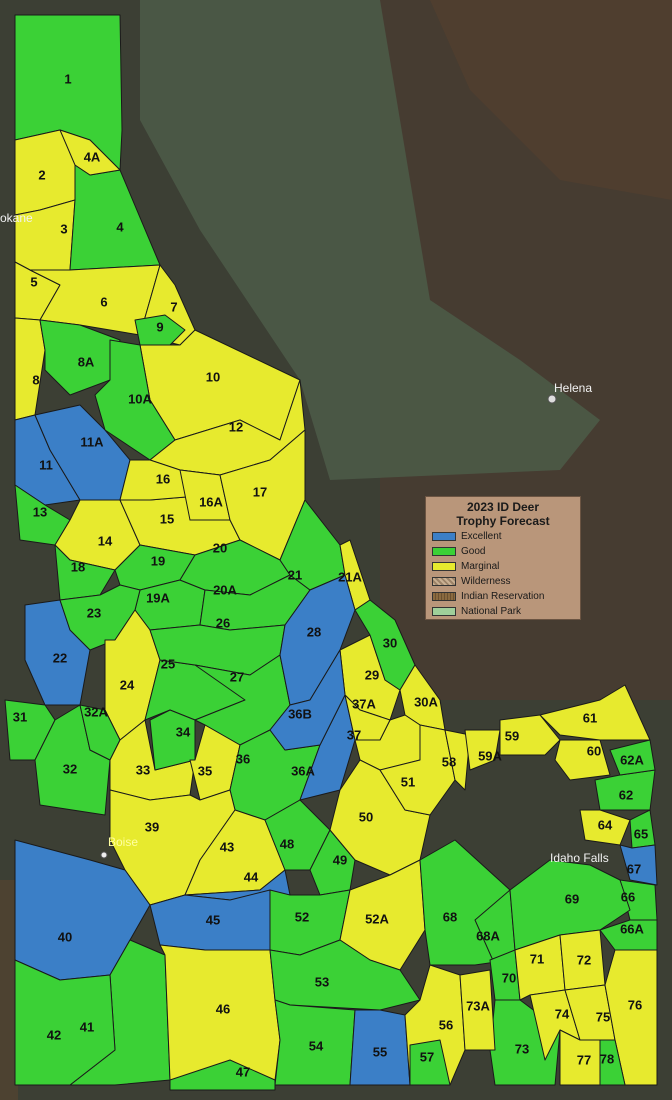  I want to click on unit-46-label: 46, so click(223, 1008).